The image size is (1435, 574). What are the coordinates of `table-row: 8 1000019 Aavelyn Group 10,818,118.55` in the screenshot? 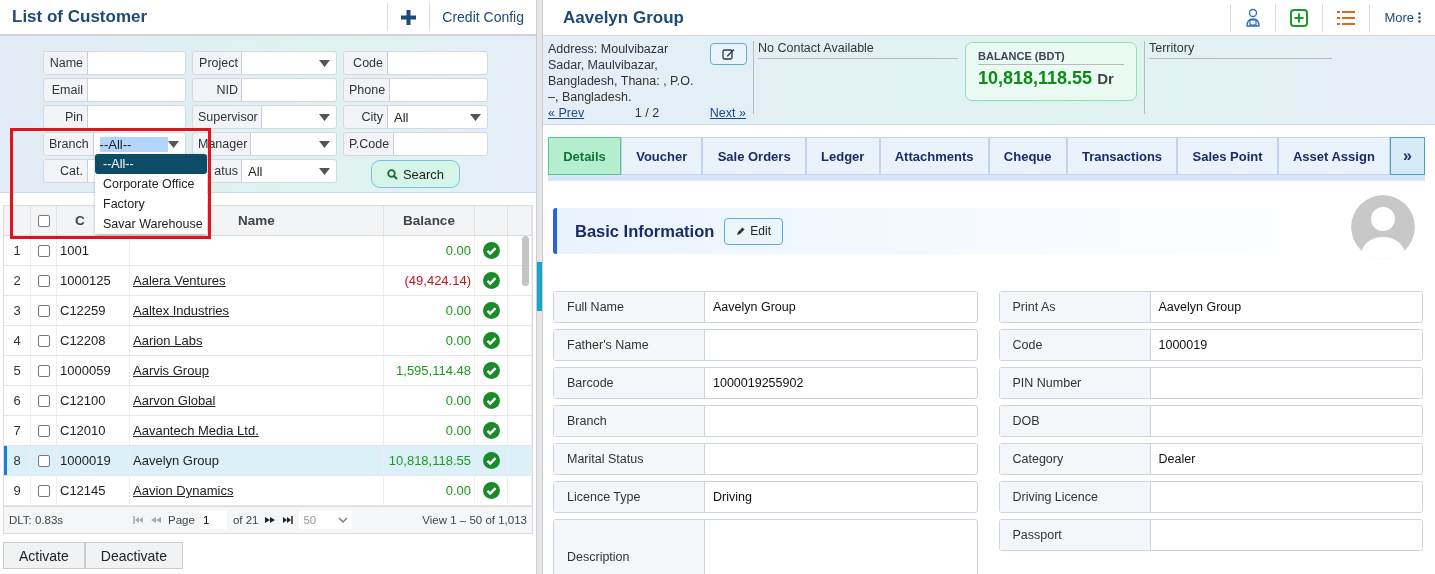 It's located at (268, 461).